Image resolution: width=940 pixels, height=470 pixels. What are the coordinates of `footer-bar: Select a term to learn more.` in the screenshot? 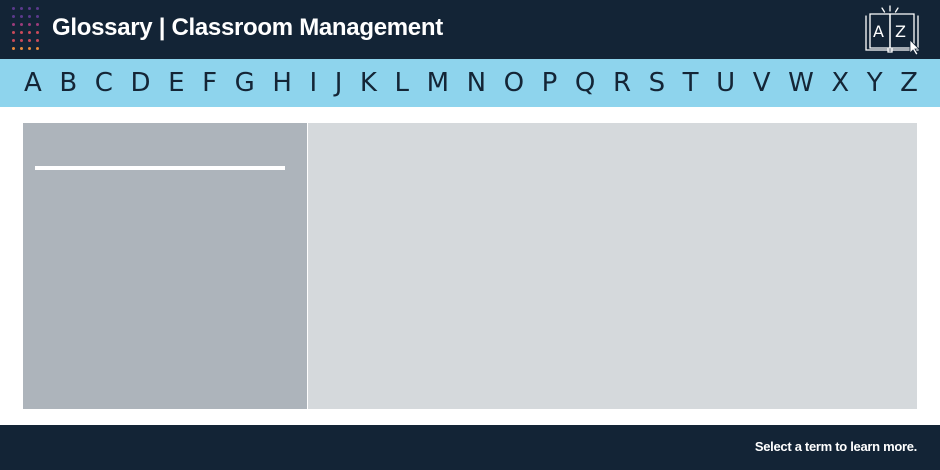 It's located at (470, 447).